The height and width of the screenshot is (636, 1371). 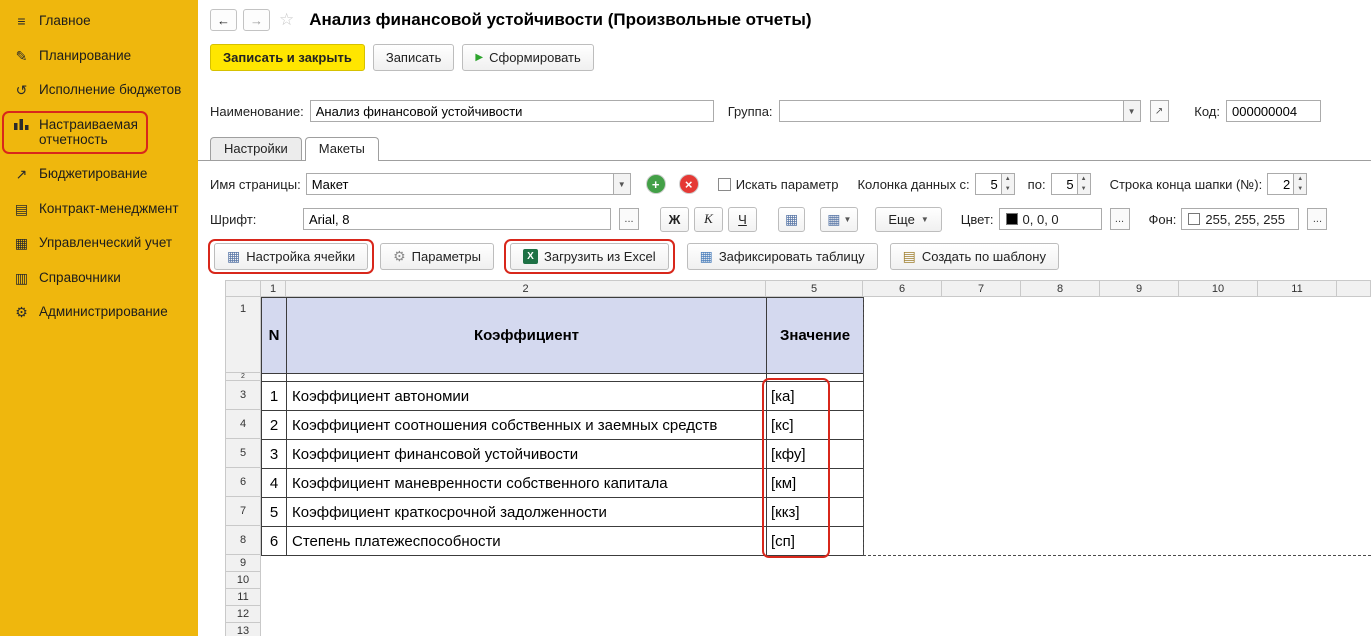 What do you see at coordinates (974, 256) in the screenshot?
I see `create-from-template-button: ▤ Создать по шаблону` at bounding box center [974, 256].